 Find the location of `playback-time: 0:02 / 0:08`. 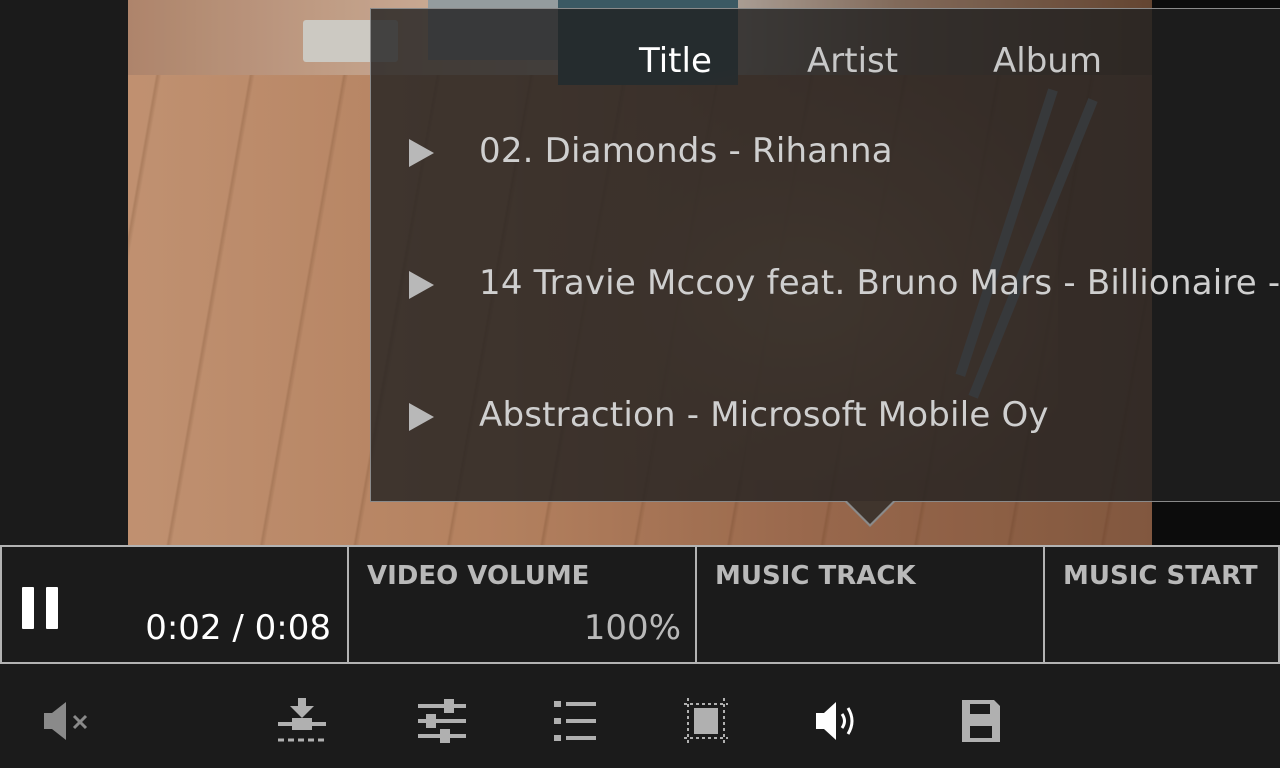

playback-time: 0:02 / 0:08 is located at coordinates (238, 628).